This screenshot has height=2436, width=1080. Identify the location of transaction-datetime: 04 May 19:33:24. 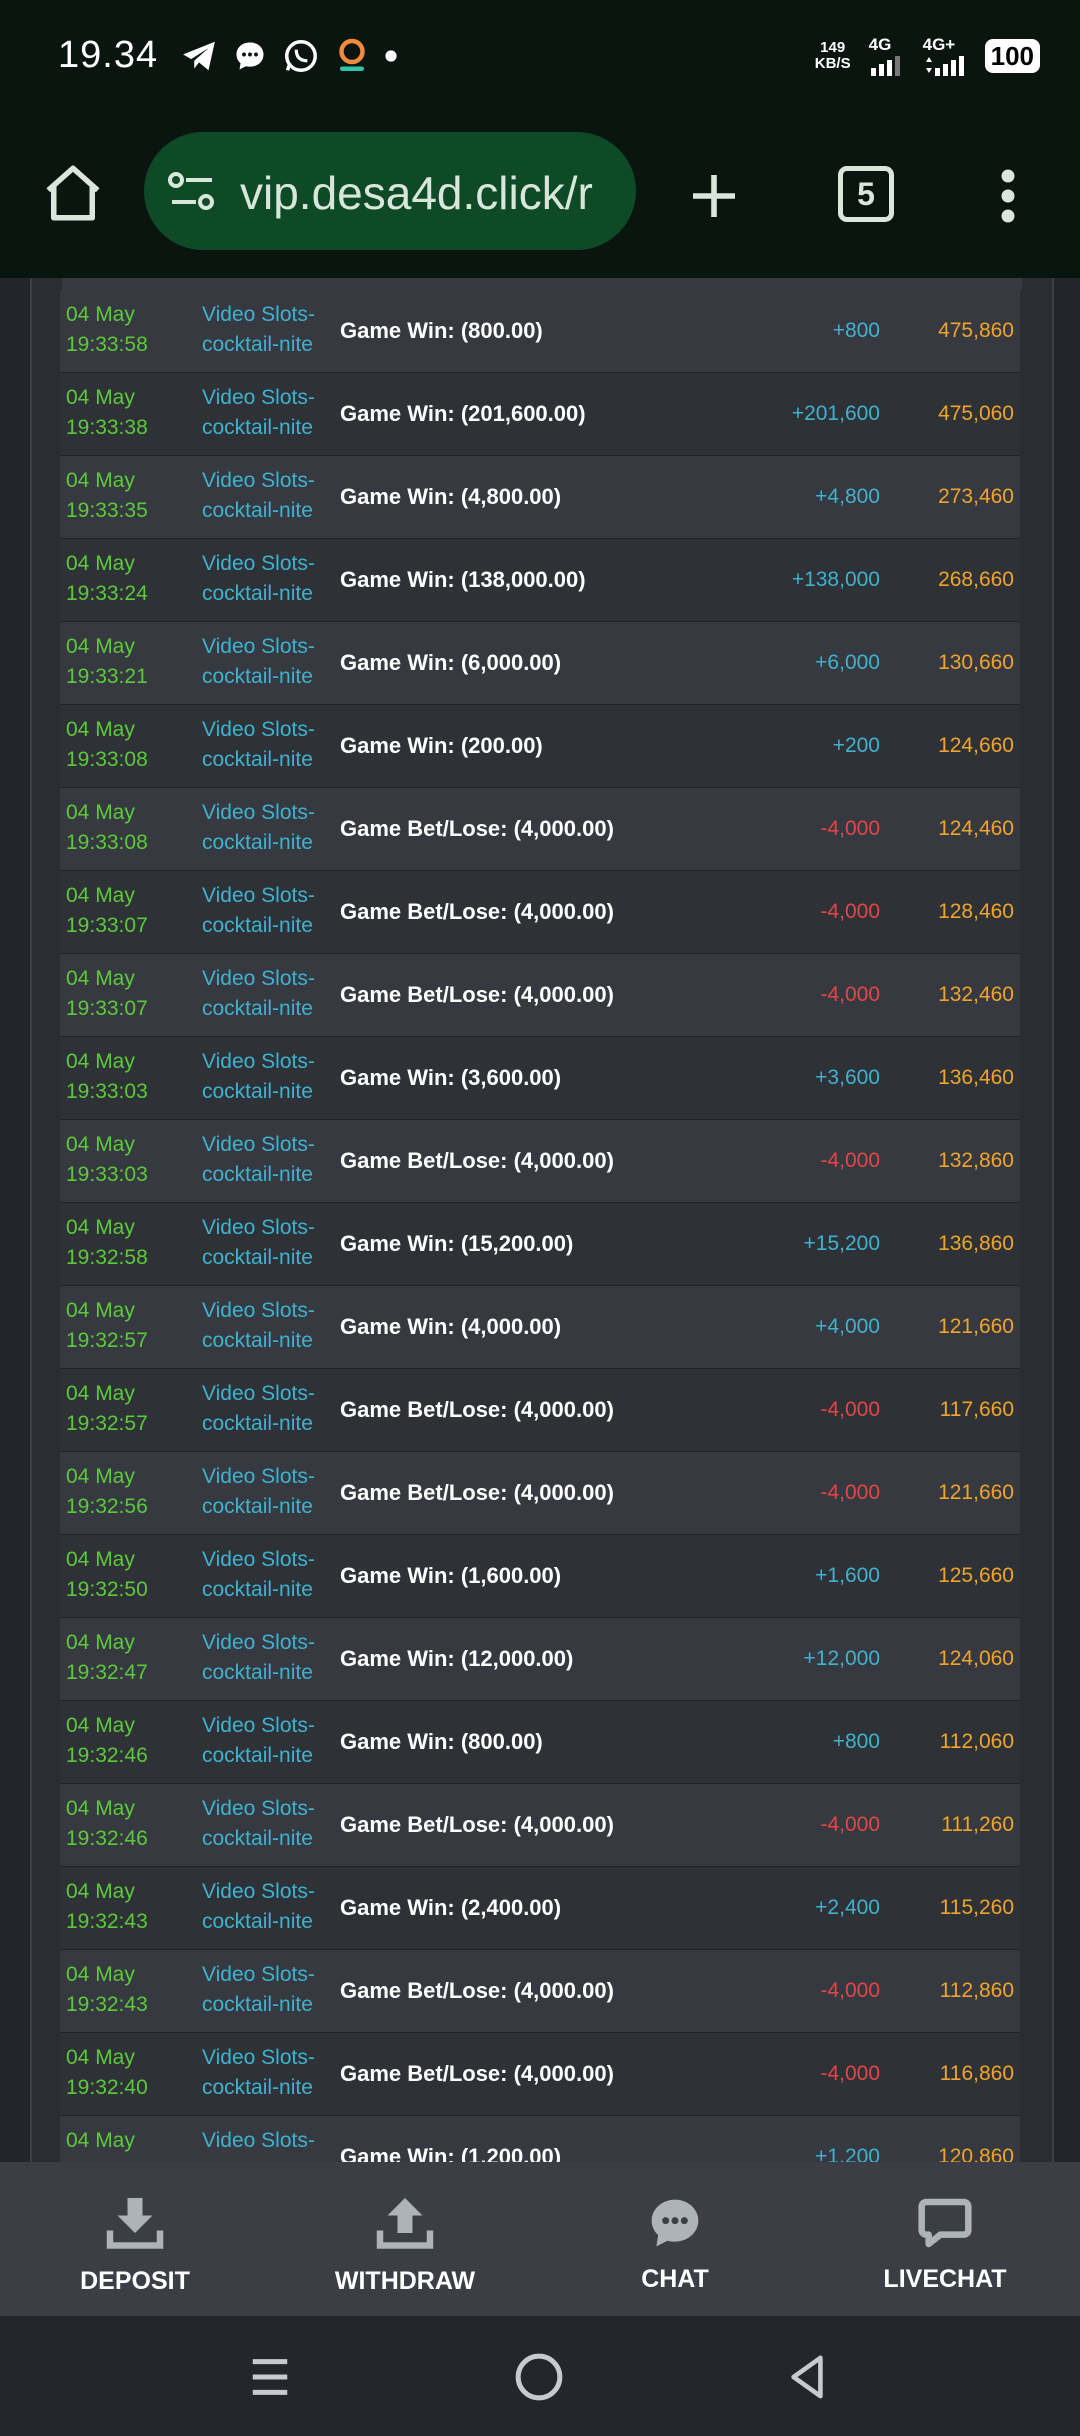
(131, 579).